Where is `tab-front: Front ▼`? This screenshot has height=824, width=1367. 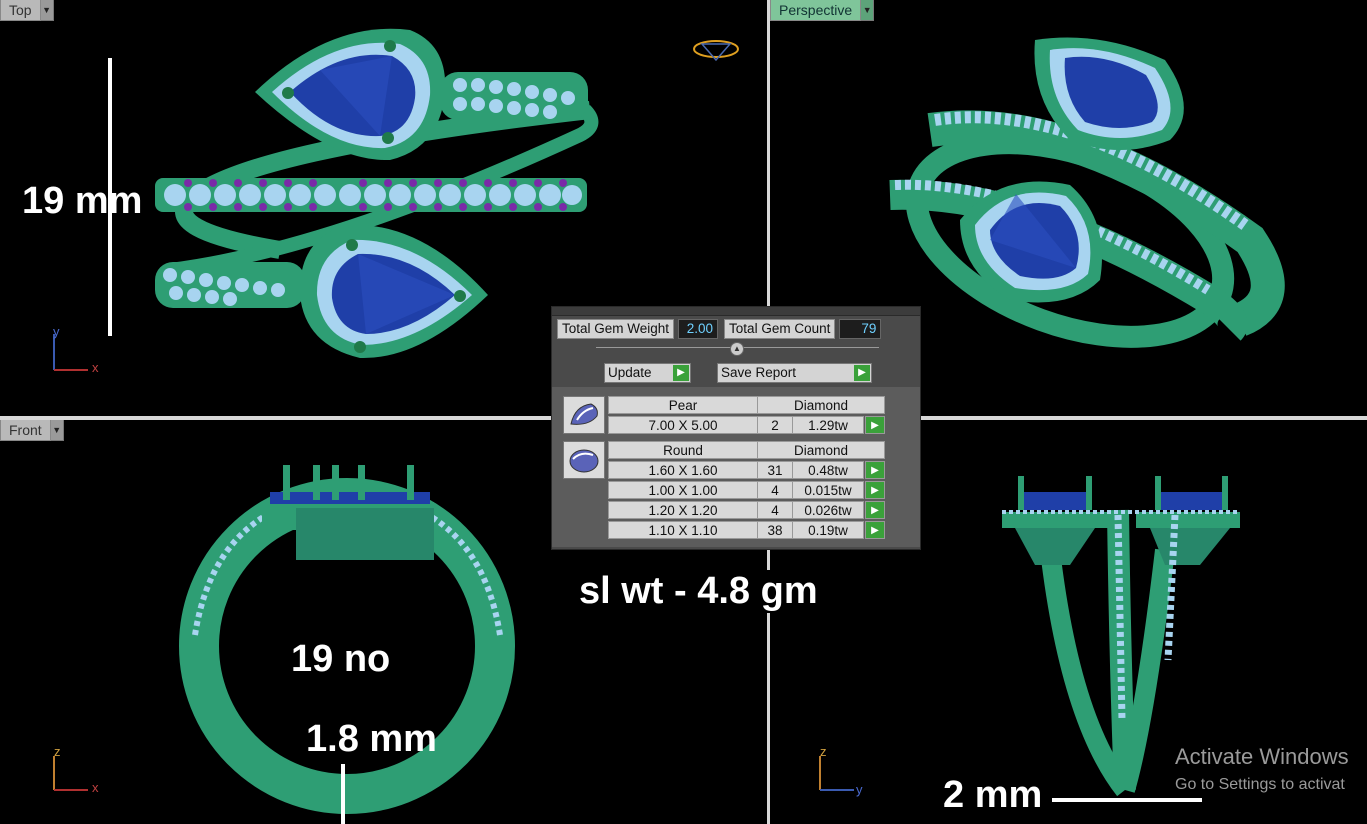
tab-front: Front ▼ is located at coordinates (32, 430).